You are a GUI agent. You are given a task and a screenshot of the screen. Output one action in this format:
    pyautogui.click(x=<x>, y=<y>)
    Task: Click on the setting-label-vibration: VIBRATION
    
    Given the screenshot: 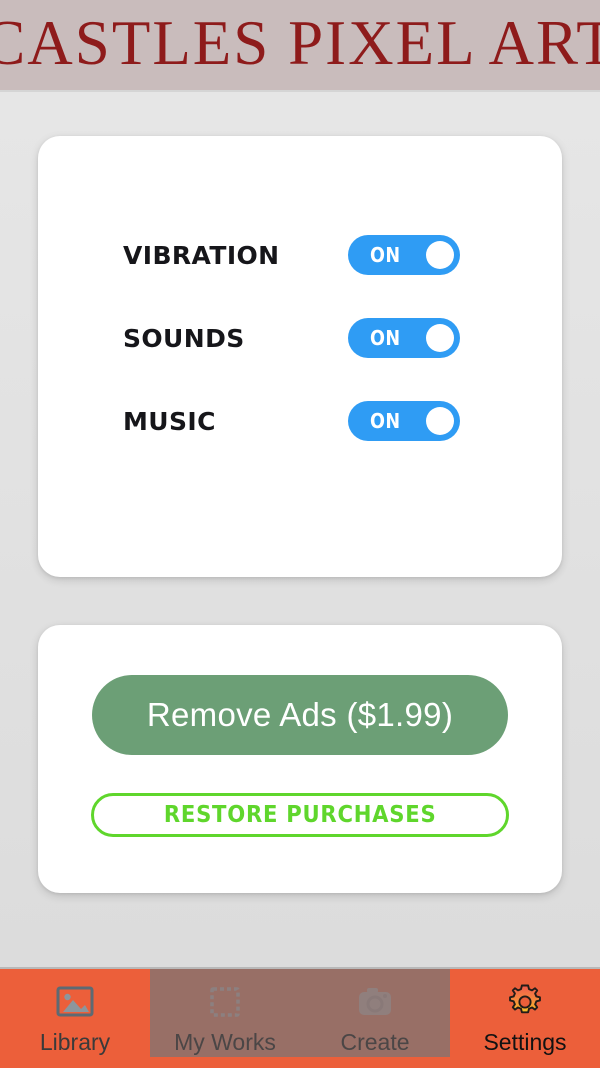 What is the action you would take?
    pyautogui.click(x=201, y=255)
    